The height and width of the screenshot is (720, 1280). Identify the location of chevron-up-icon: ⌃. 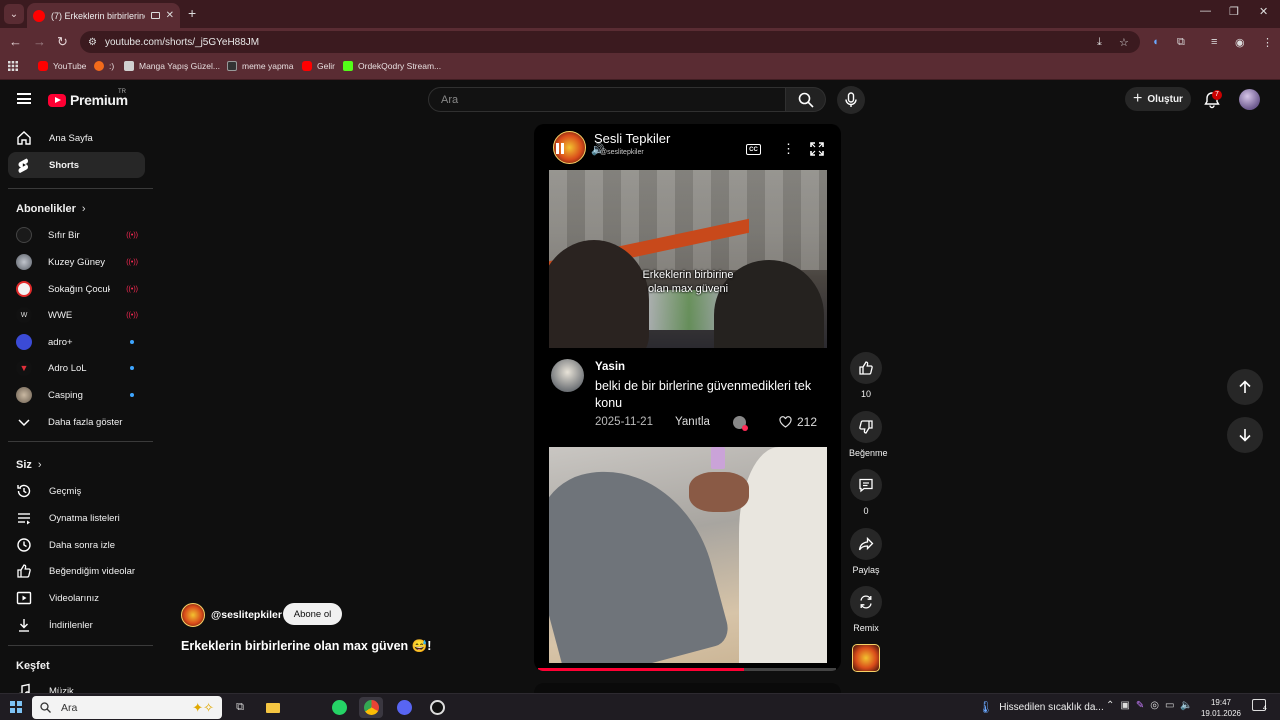
(1110, 705).